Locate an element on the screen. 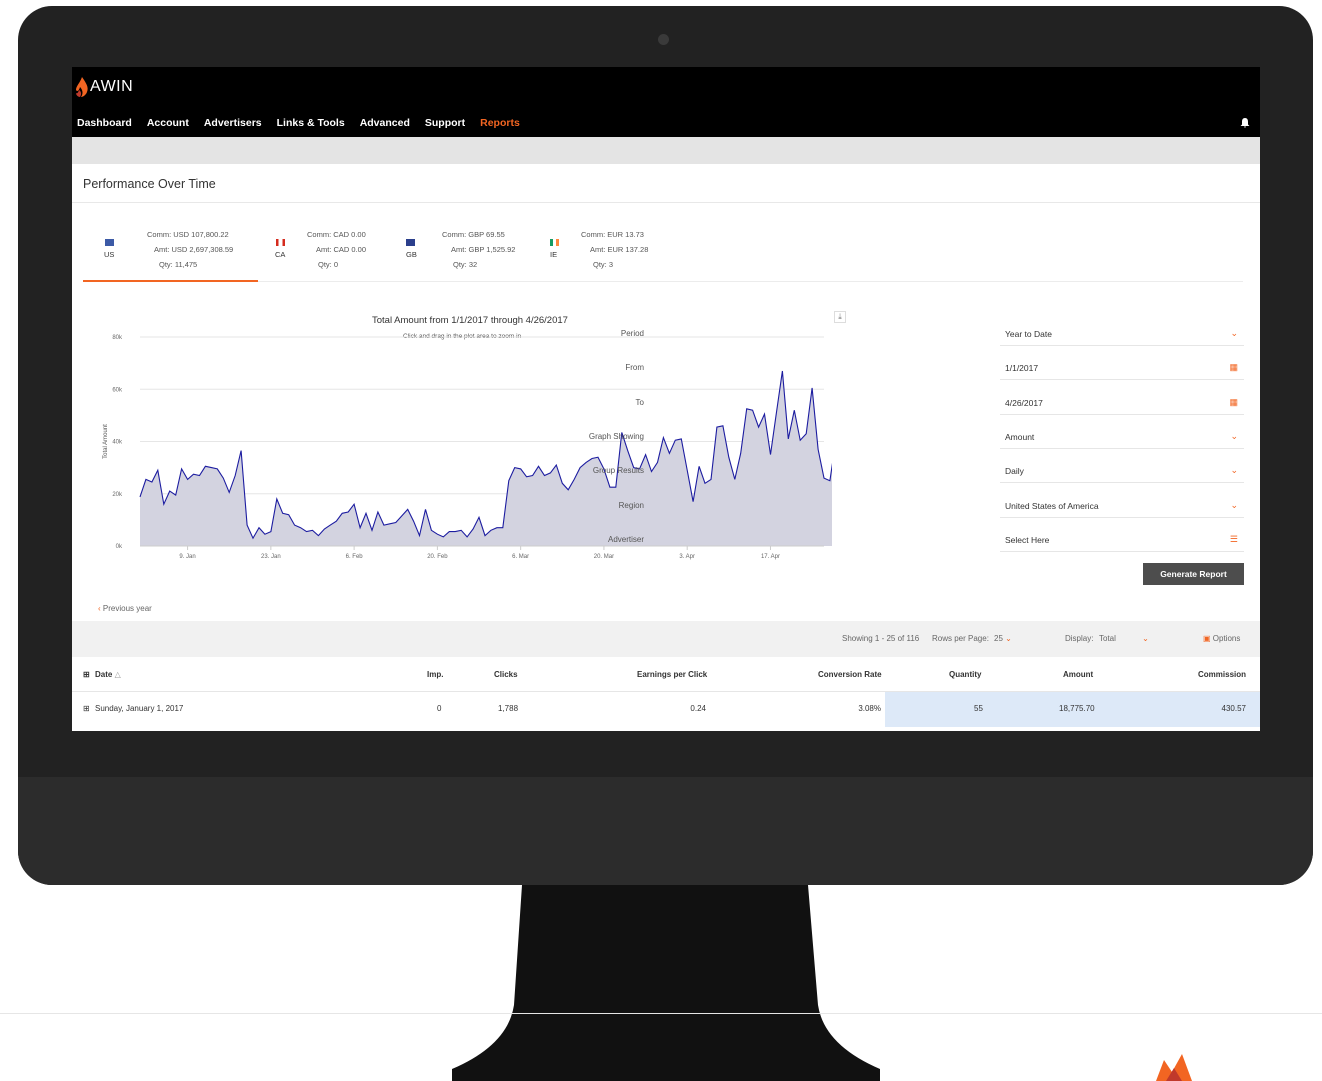  from-date-input: 1/1/2017 ▦ is located at coordinates (1122, 369).